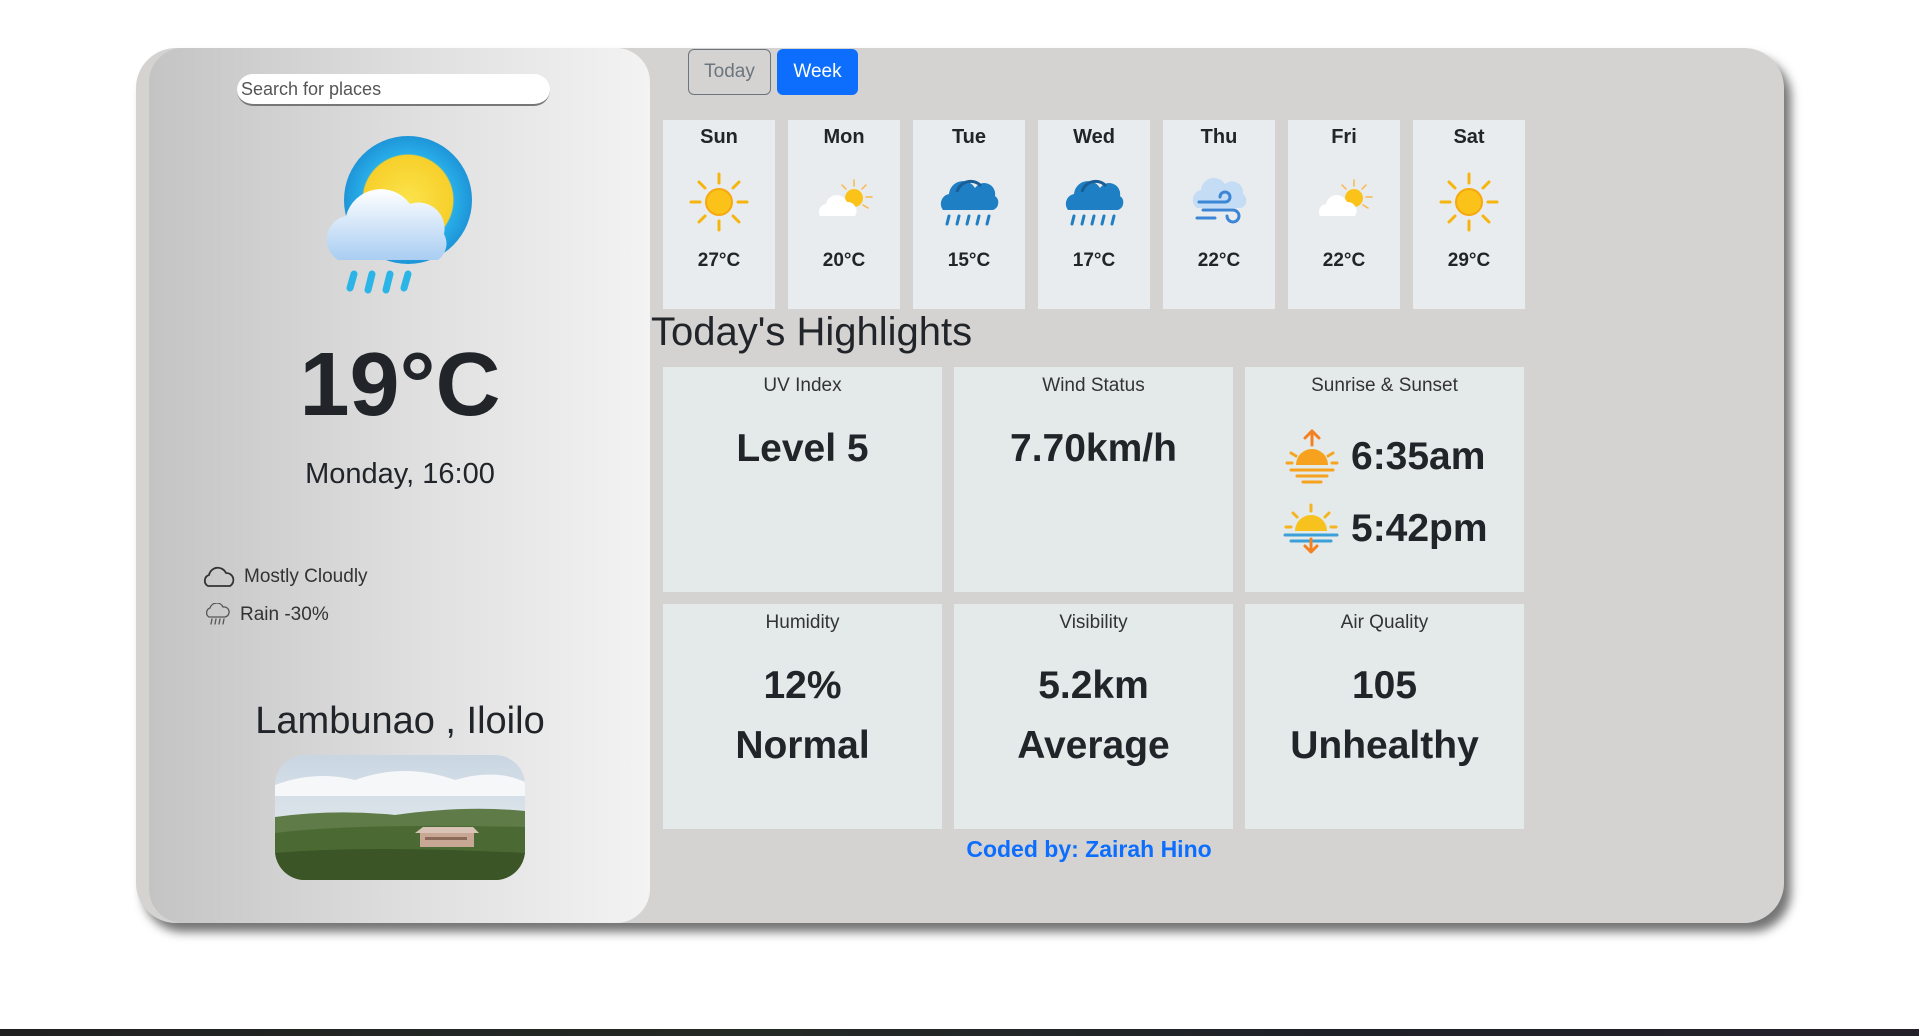 Image resolution: width=1919 pixels, height=1036 pixels. Describe the element at coordinates (802, 685) in the screenshot. I see `humidity-value: 12%` at that location.